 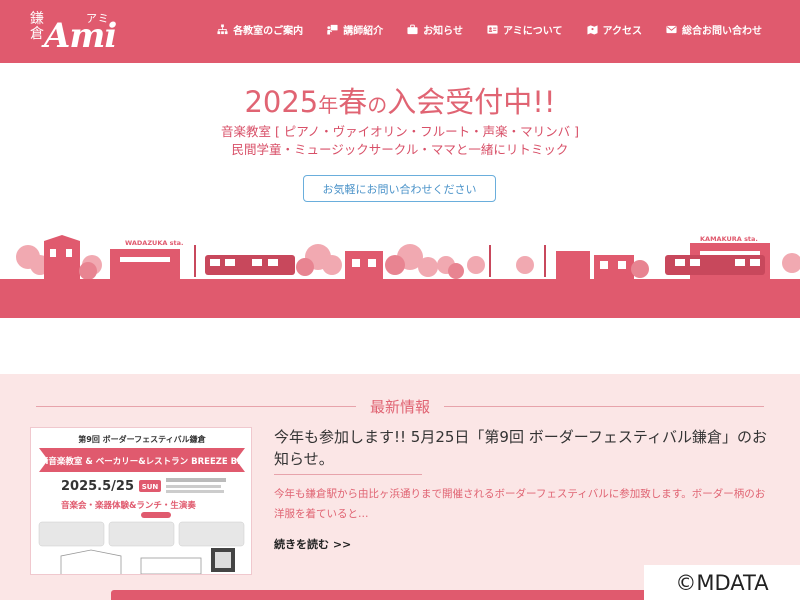 What do you see at coordinates (80, 36) in the screenshot?
I see `logo-name: Ami` at bounding box center [80, 36].